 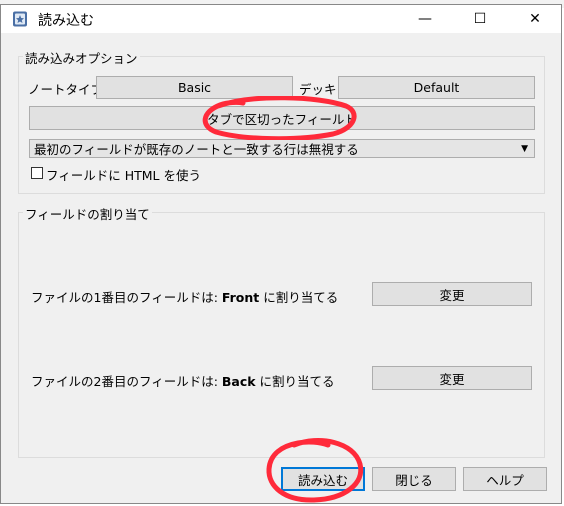 I want to click on close-window-button: ✕, so click(x=535, y=19).